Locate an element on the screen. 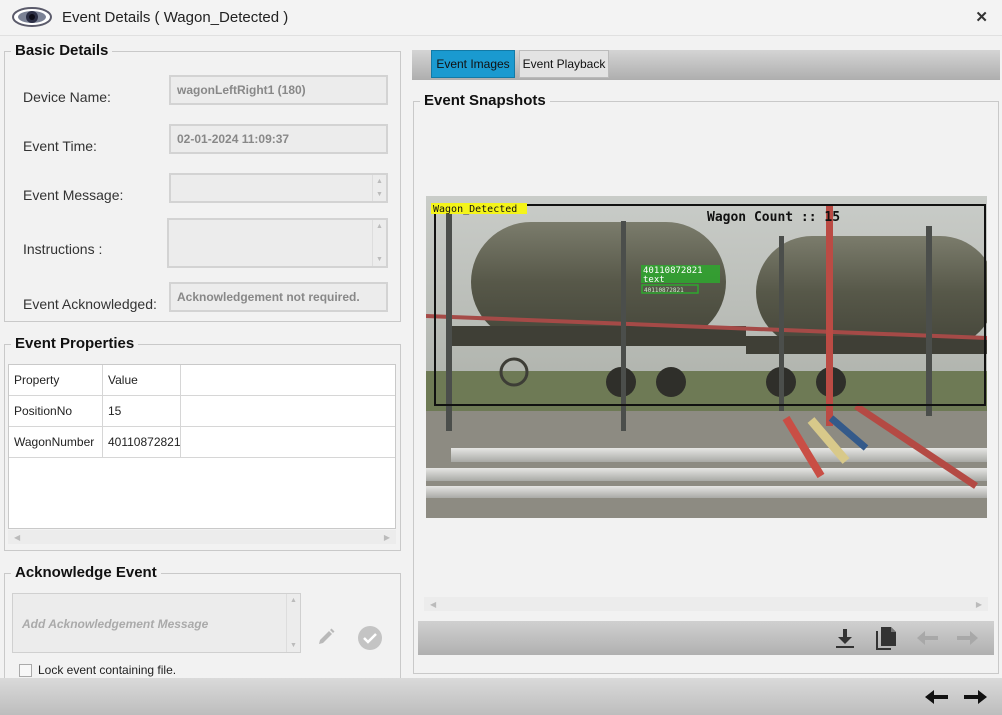 The width and height of the screenshot is (1002, 715). previous-event-arrow-icon is located at coordinates (937, 697).